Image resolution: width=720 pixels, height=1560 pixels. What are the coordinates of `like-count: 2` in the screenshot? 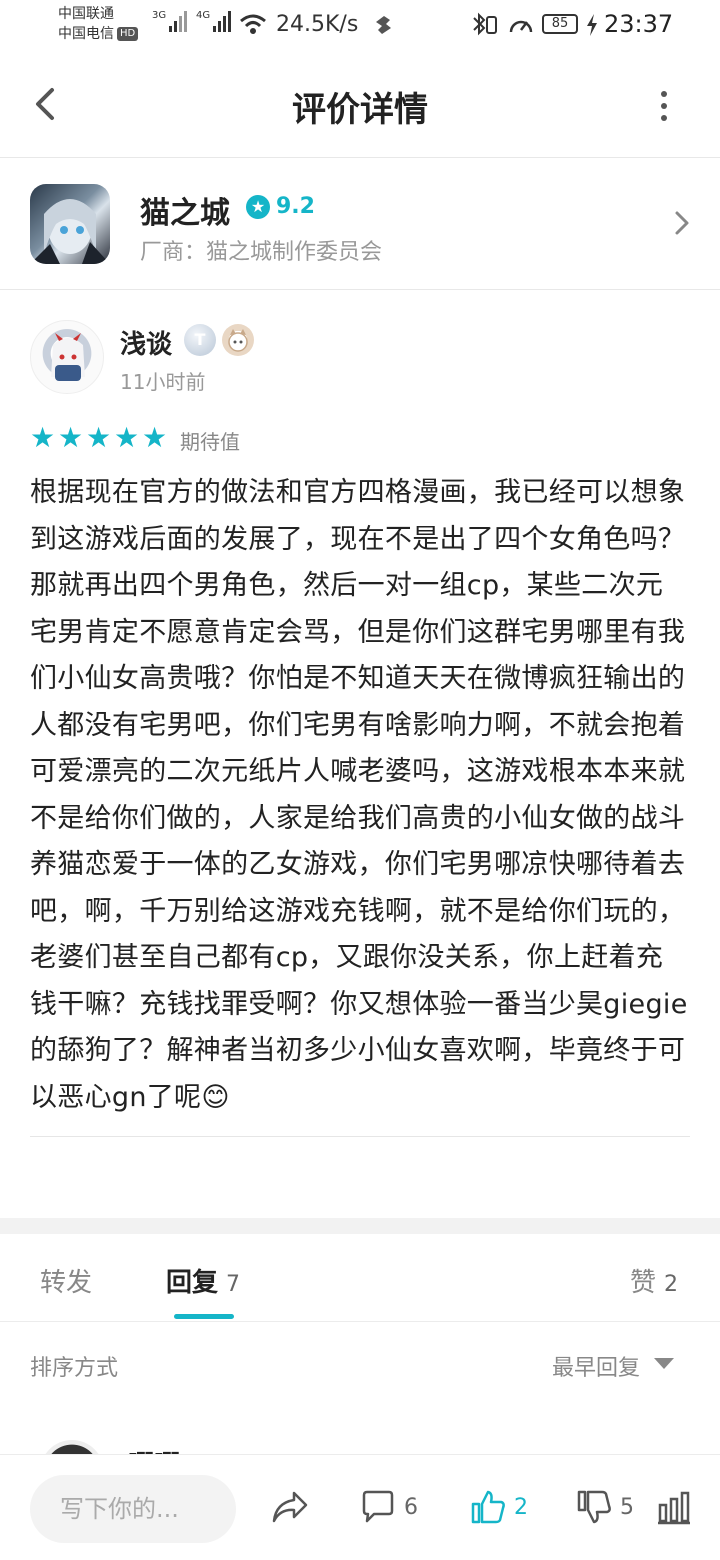 It's located at (671, 1284).